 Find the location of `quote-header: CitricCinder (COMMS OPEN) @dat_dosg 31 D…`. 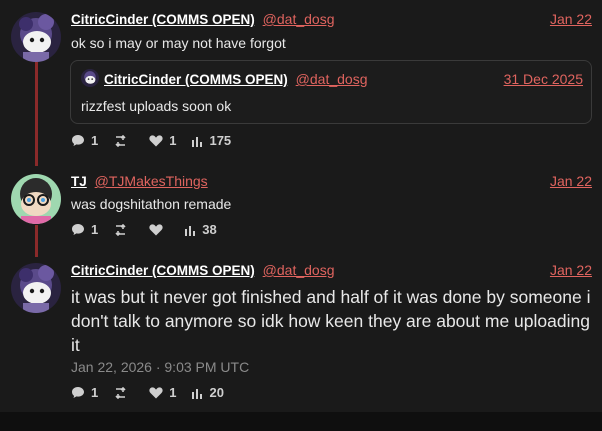

quote-header: CitricCinder (COMMS OPEN) @dat_dosg 31 D… is located at coordinates (343, 79).